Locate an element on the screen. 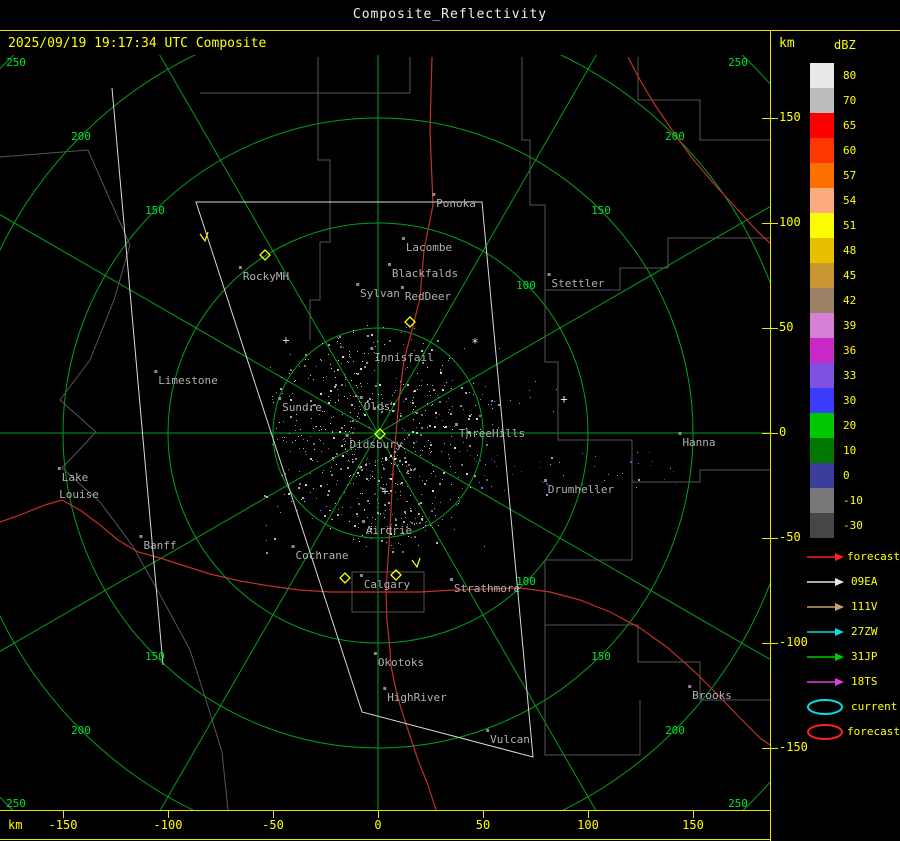 Image resolution: width=900 pixels, height=841 pixels. legend-item: current is located at coordinates (852, 706).